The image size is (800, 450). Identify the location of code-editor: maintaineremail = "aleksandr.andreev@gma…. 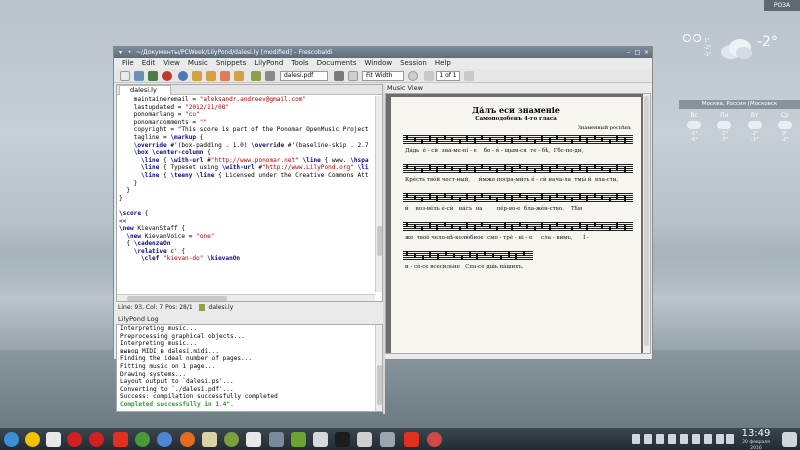
(246, 194).